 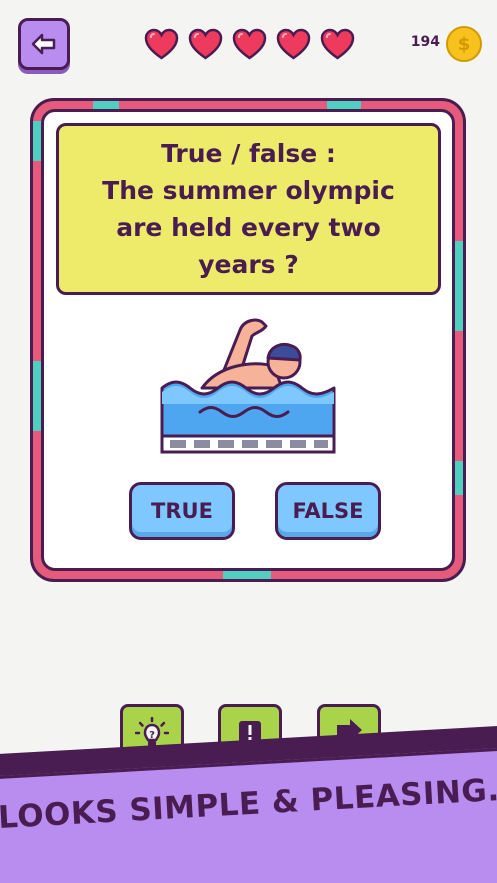 I want to click on arrow-left-icon, so click(x=43, y=44).